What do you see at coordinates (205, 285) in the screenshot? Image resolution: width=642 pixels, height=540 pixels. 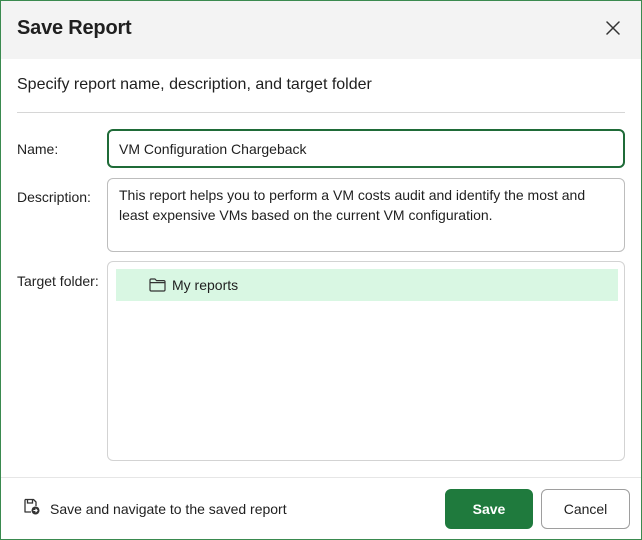 I see `tree-item-label: My reports` at bounding box center [205, 285].